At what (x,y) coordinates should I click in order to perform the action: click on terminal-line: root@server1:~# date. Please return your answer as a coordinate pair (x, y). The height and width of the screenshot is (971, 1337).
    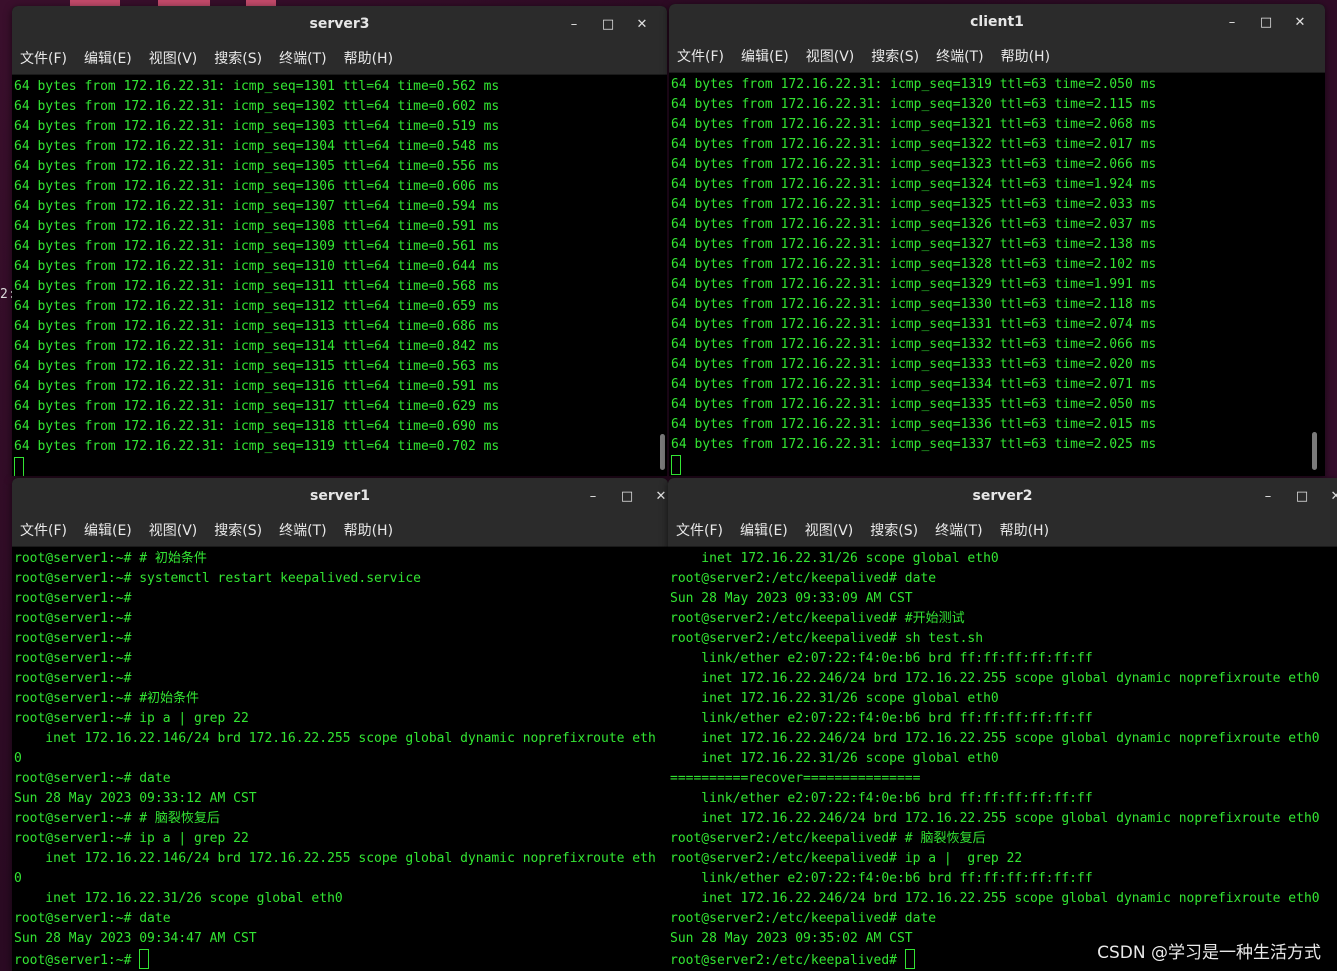
    Looking at the image, I should click on (92, 778).